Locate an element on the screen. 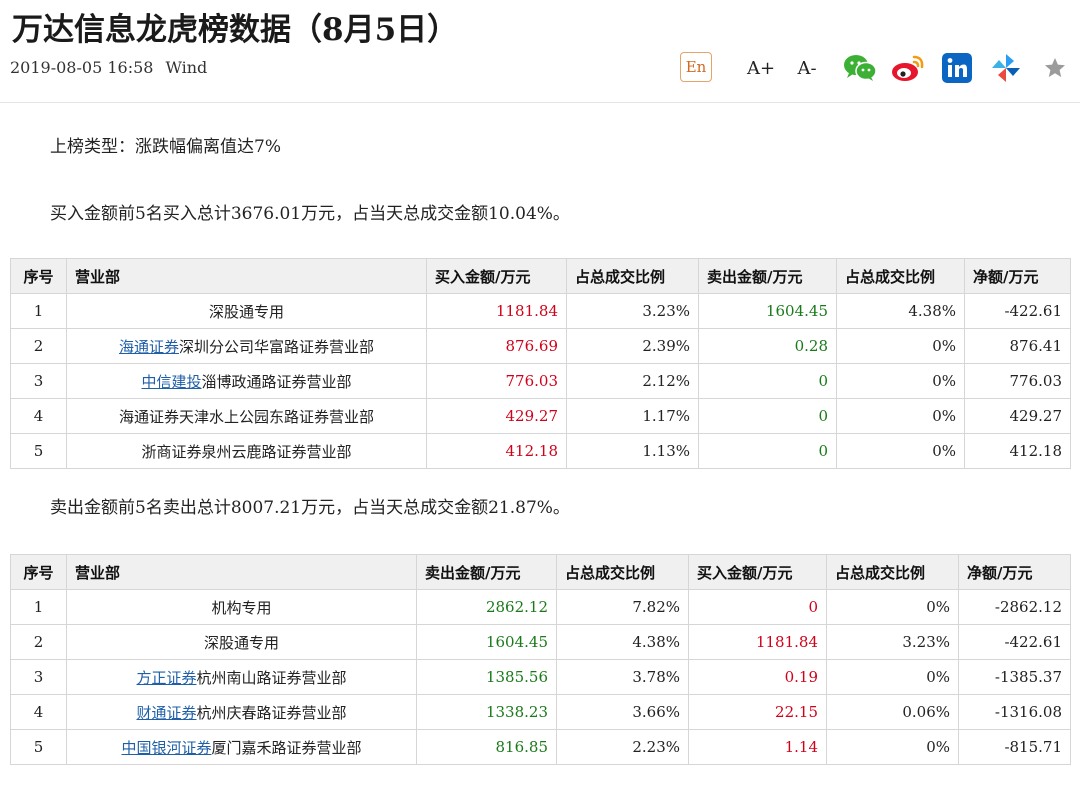 The width and height of the screenshot is (1080, 789). linkedin-icon is located at coordinates (957, 68).